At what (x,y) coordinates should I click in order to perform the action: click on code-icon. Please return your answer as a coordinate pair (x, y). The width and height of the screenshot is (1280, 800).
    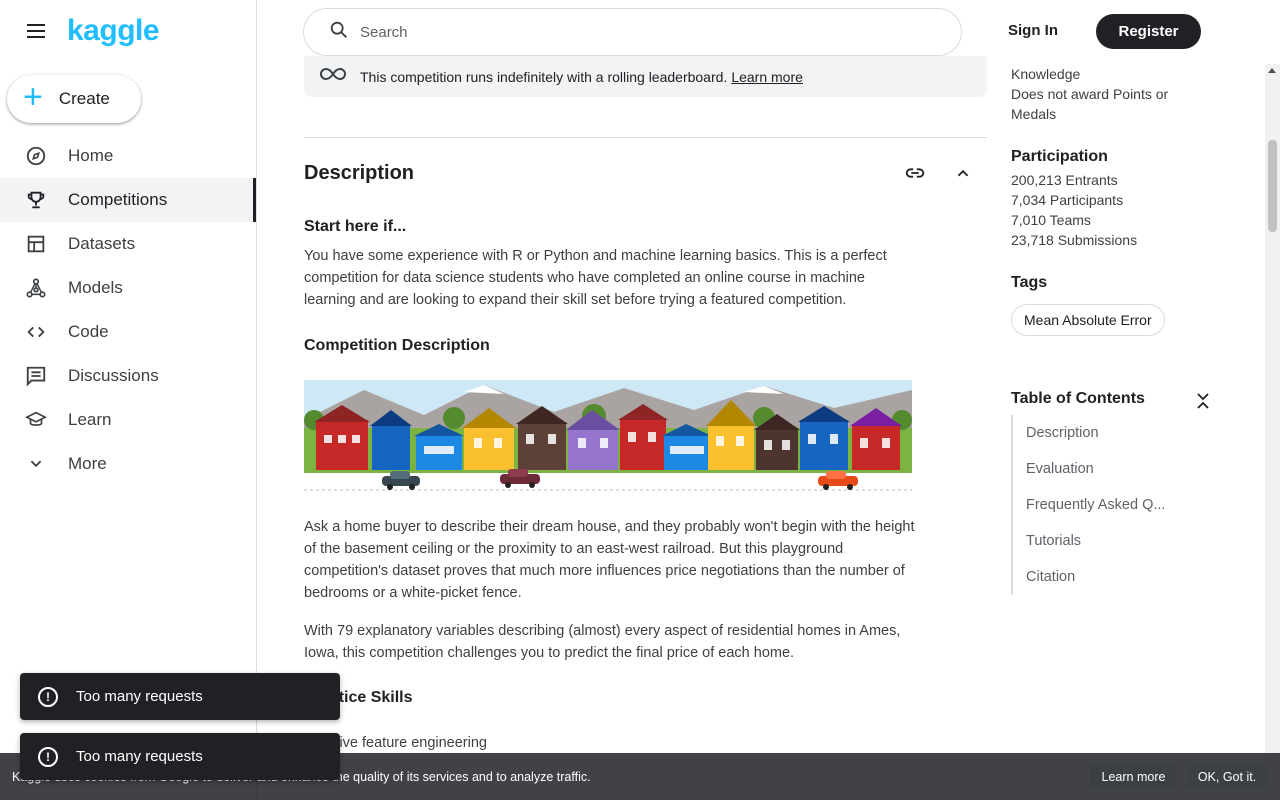
    Looking at the image, I should click on (36, 332).